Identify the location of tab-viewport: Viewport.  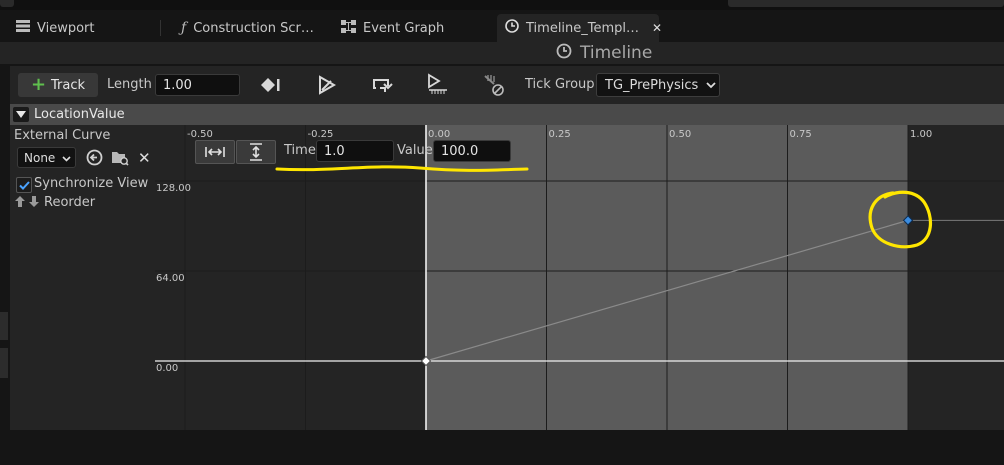
(55, 28).